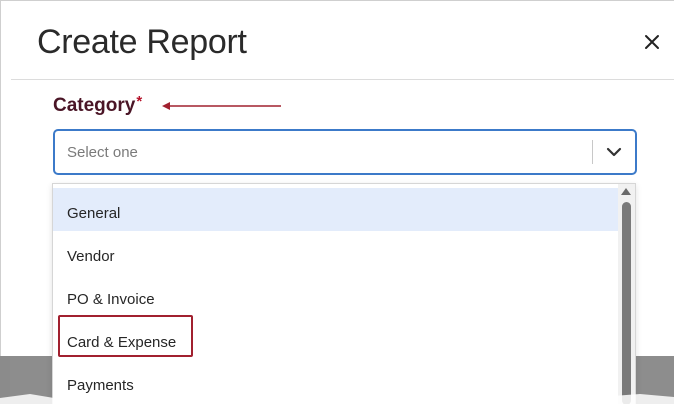  Describe the element at coordinates (94, 105) in the screenshot. I see `category-label-text: Category` at that location.